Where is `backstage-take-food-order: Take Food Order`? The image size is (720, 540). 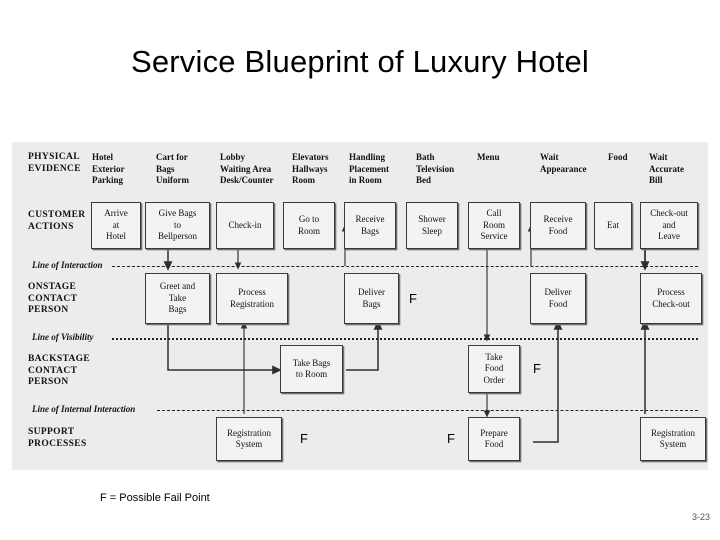
backstage-take-food-order: Take Food Order is located at coordinates (494, 369).